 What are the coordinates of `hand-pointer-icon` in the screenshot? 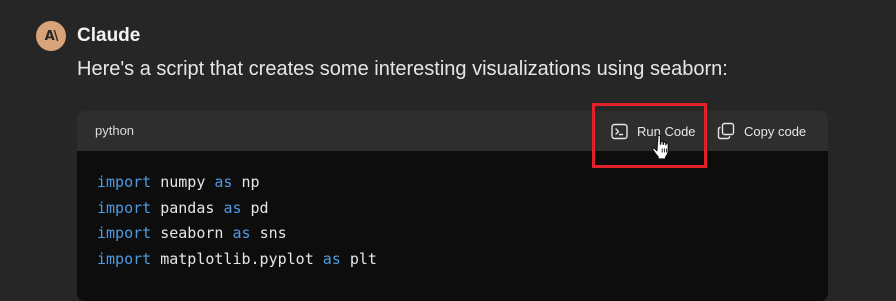 It's located at (662, 149).